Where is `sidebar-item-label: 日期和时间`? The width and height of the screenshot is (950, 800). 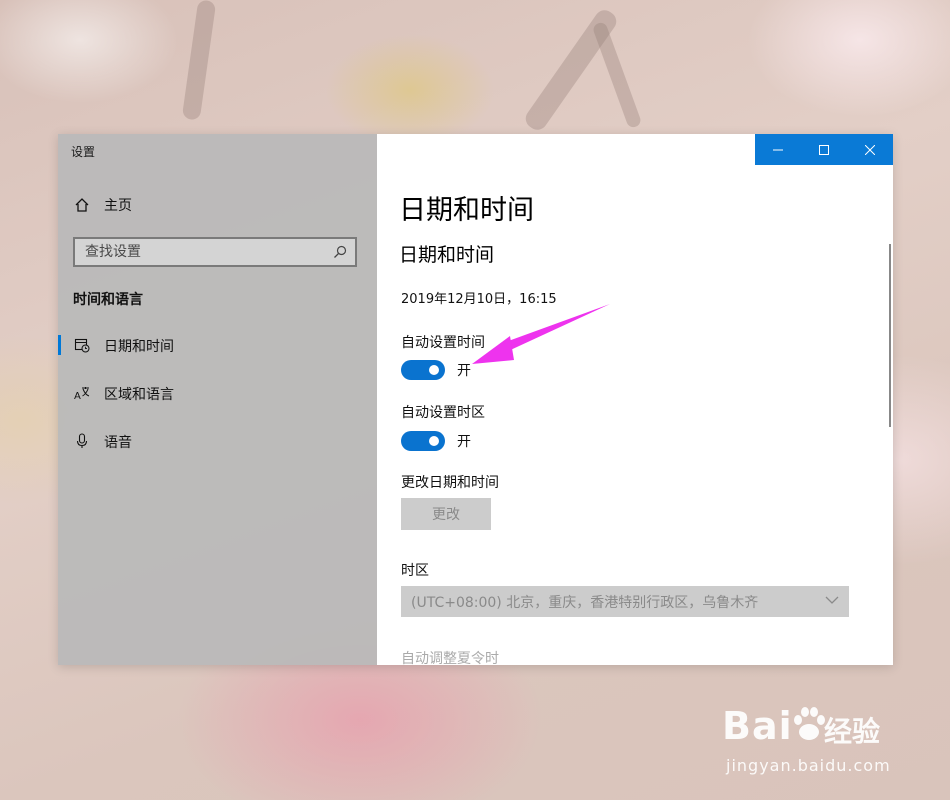 sidebar-item-label: 日期和时间 is located at coordinates (139, 347).